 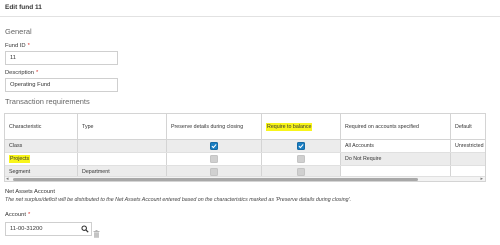 I want to click on column-header-type: Type, so click(x=122, y=127).